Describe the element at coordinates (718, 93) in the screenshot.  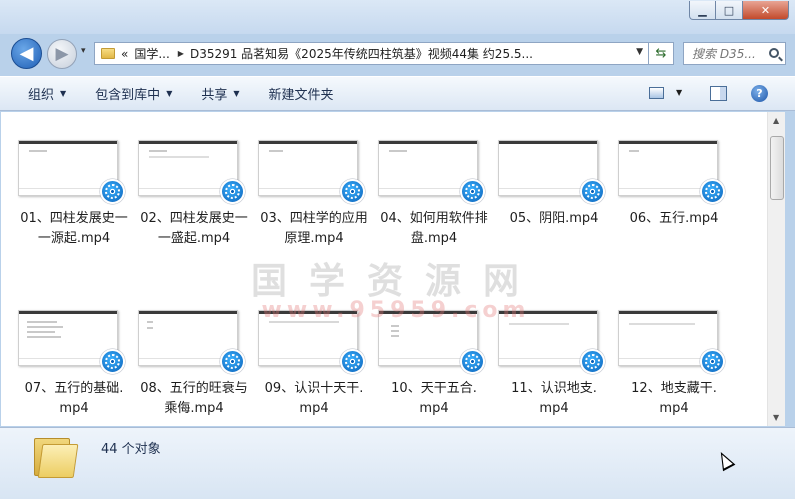
I see `preview-pane-icon` at that location.